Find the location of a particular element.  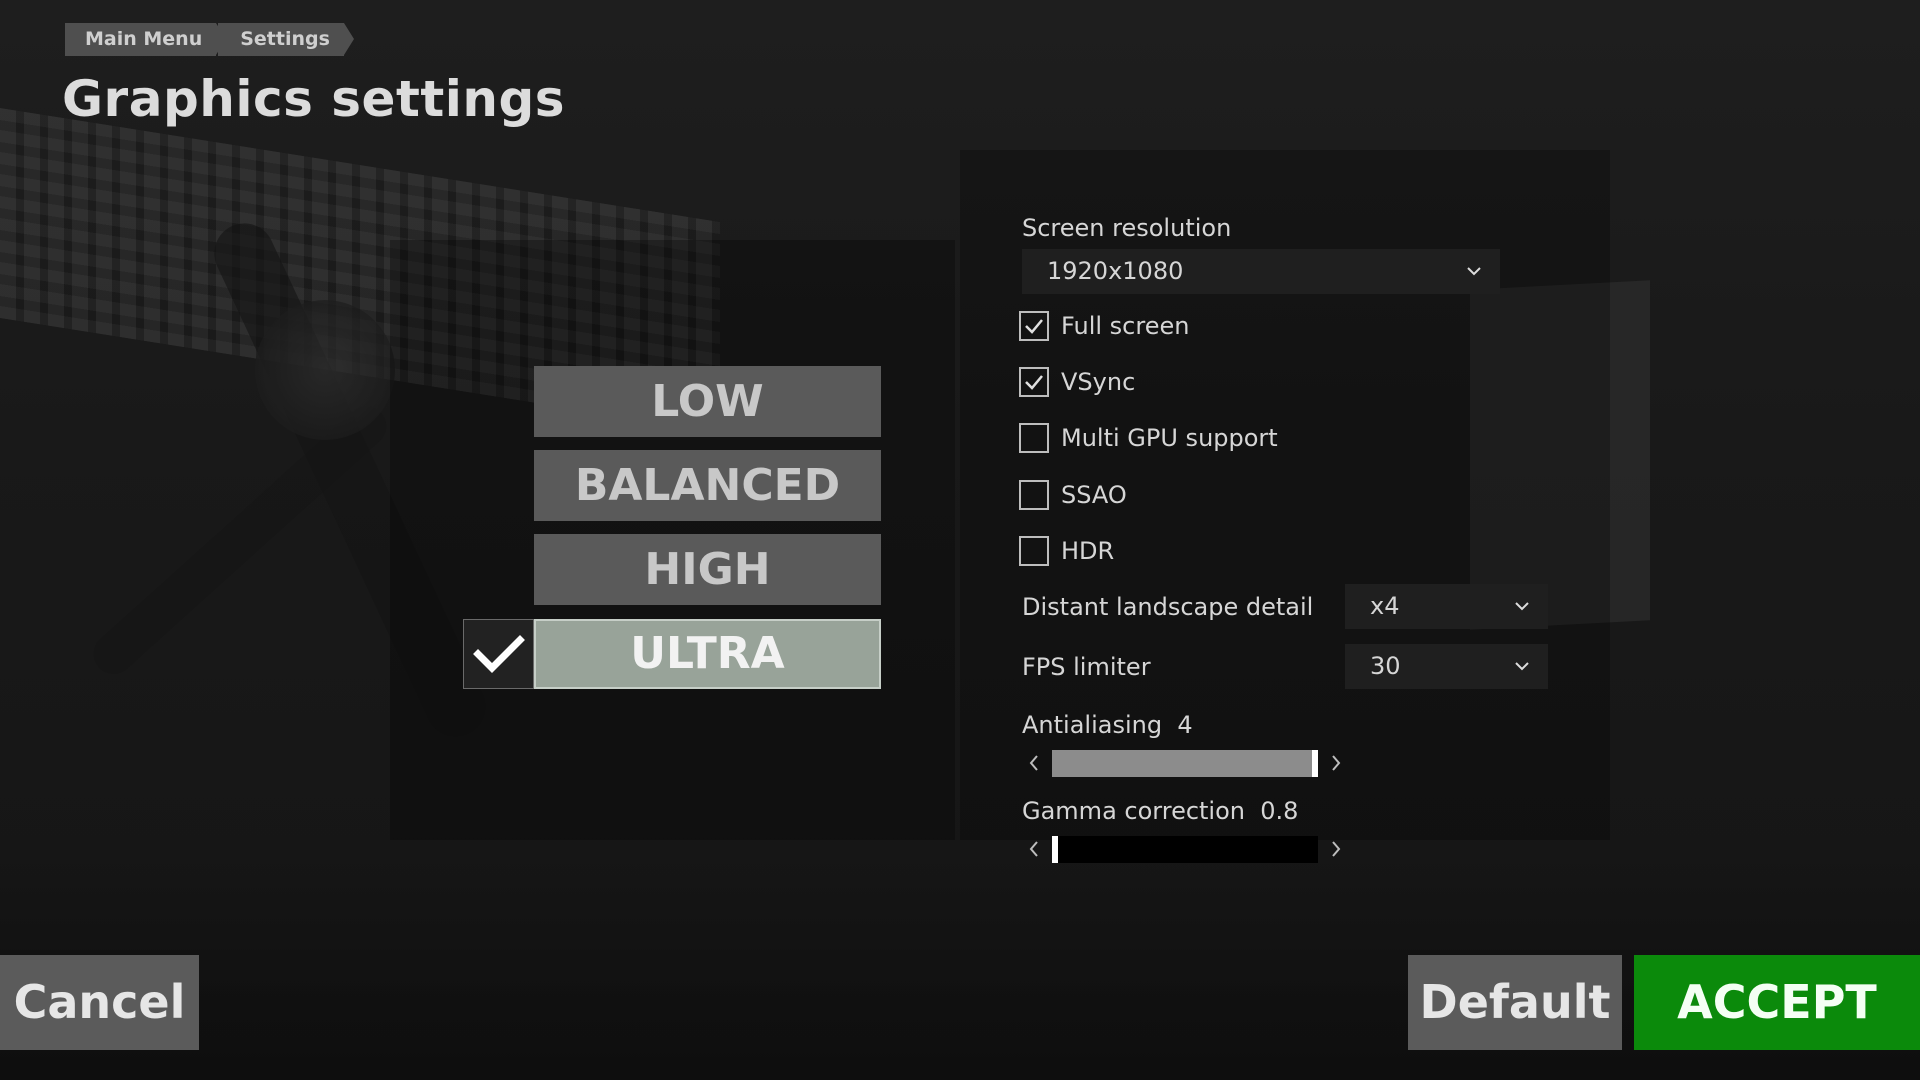

vsync-option: VSync is located at coordinates (1077, 382).